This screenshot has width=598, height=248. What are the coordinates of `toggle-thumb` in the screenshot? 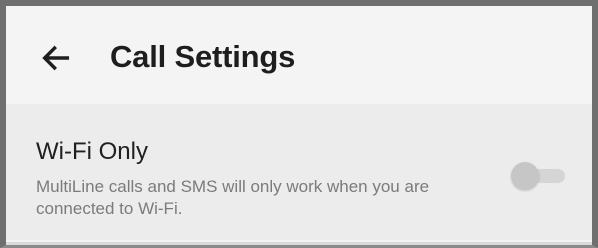 It's located at (525, 176).